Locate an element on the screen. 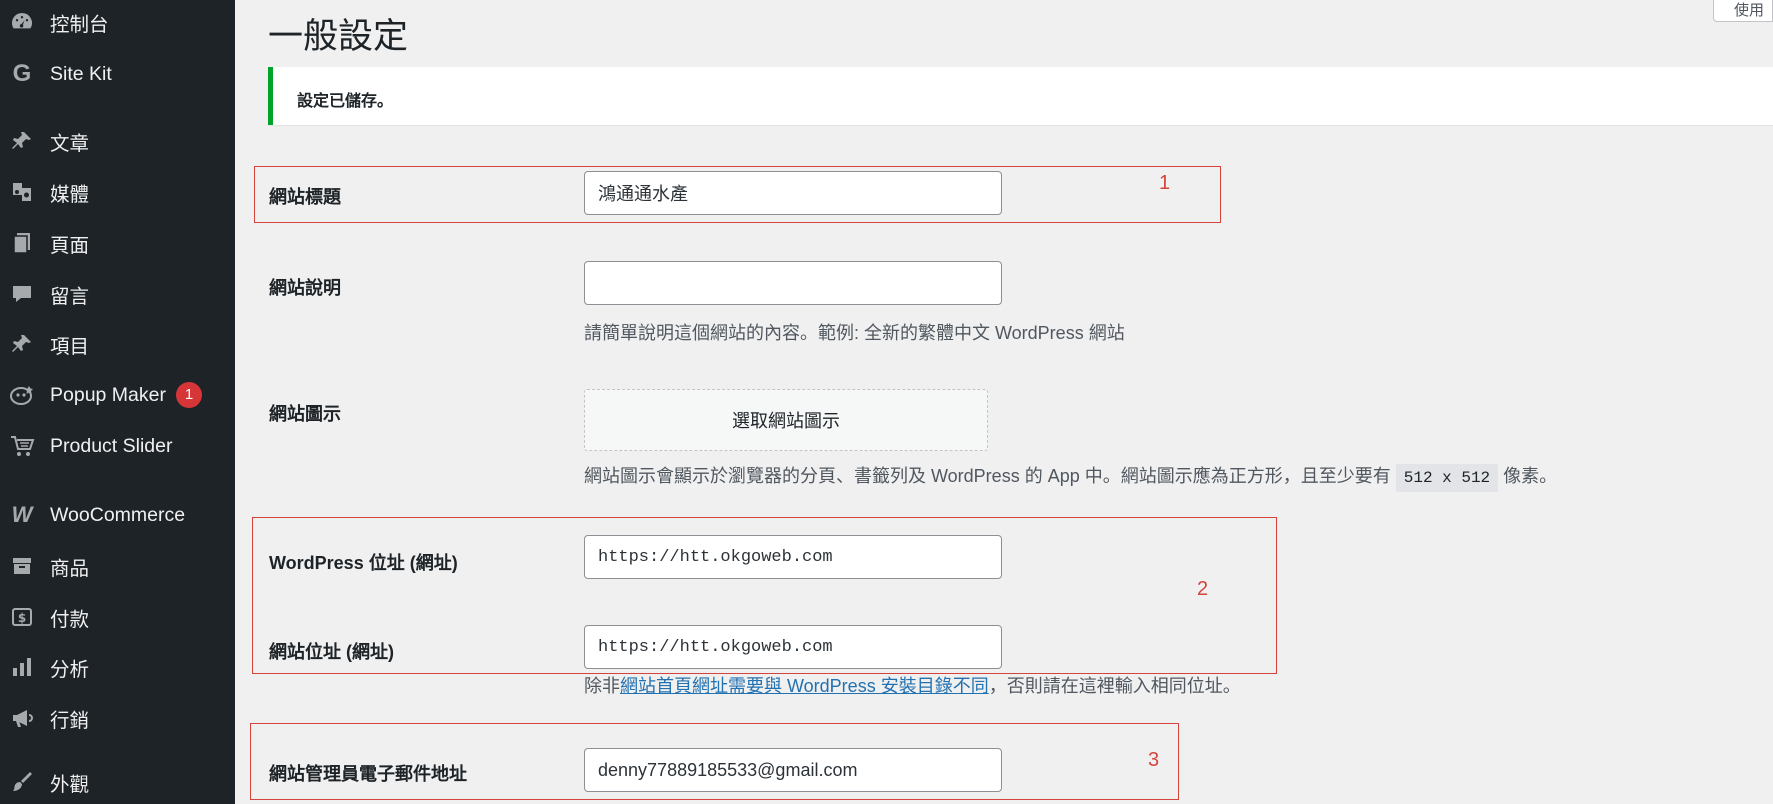 This screenshot has width=1773, height=804. sidebar-item-popup-maker: Popup Maker 1 is located at coordinates (117, 395).